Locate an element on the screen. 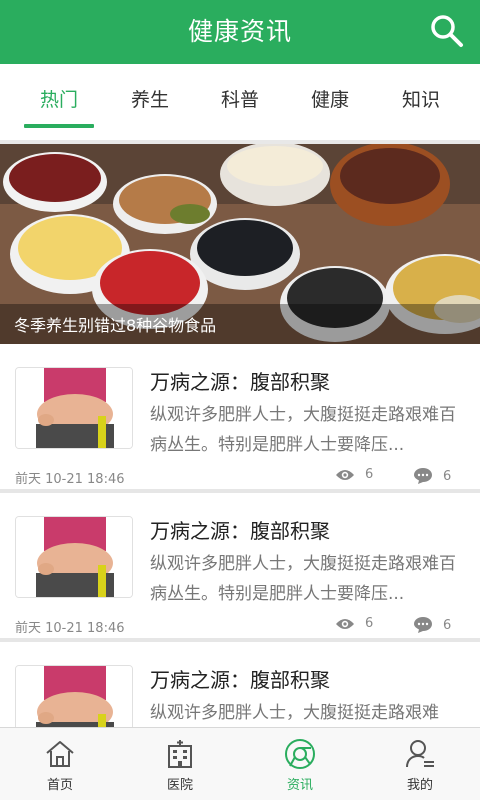 This screenshot has height=800, width=480. nav-news-label: 资讯 is located at coordinates (299, 785).